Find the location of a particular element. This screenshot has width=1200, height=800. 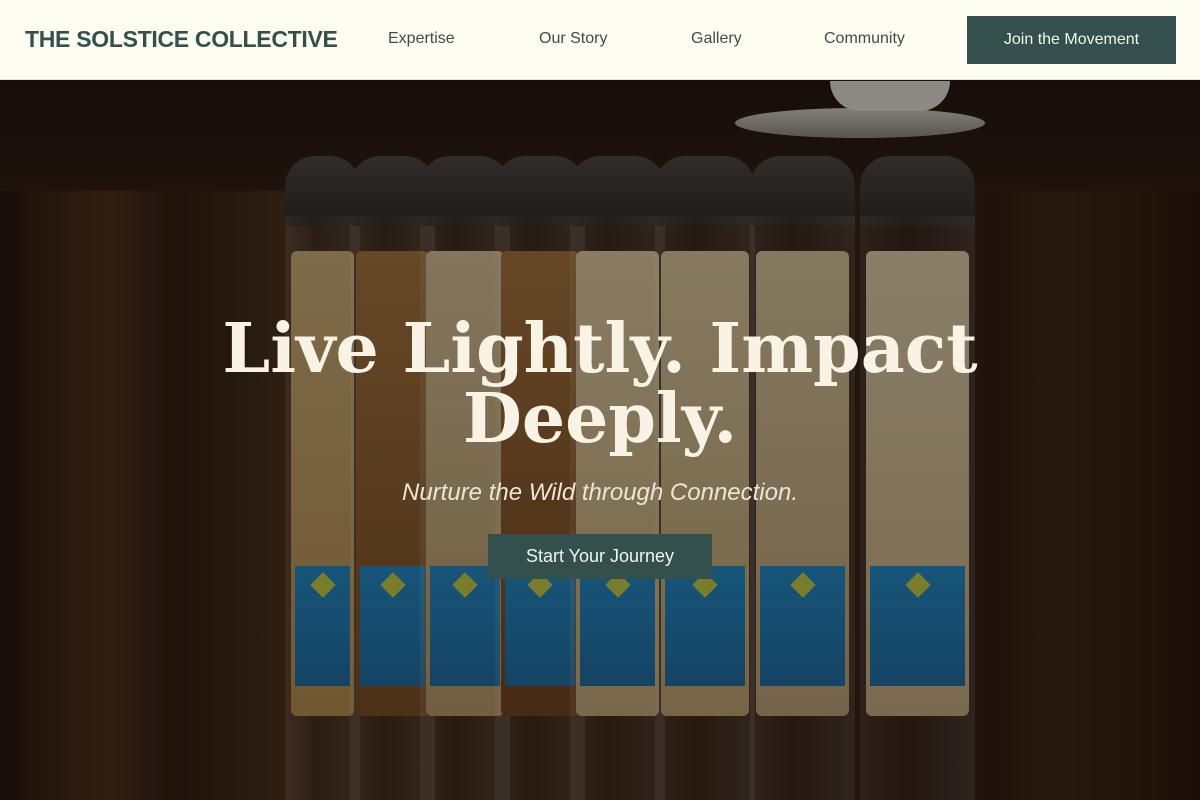

brand-logo-text: THE SOLSTICE COLLECTIVE is located at coordinates (181, 39).